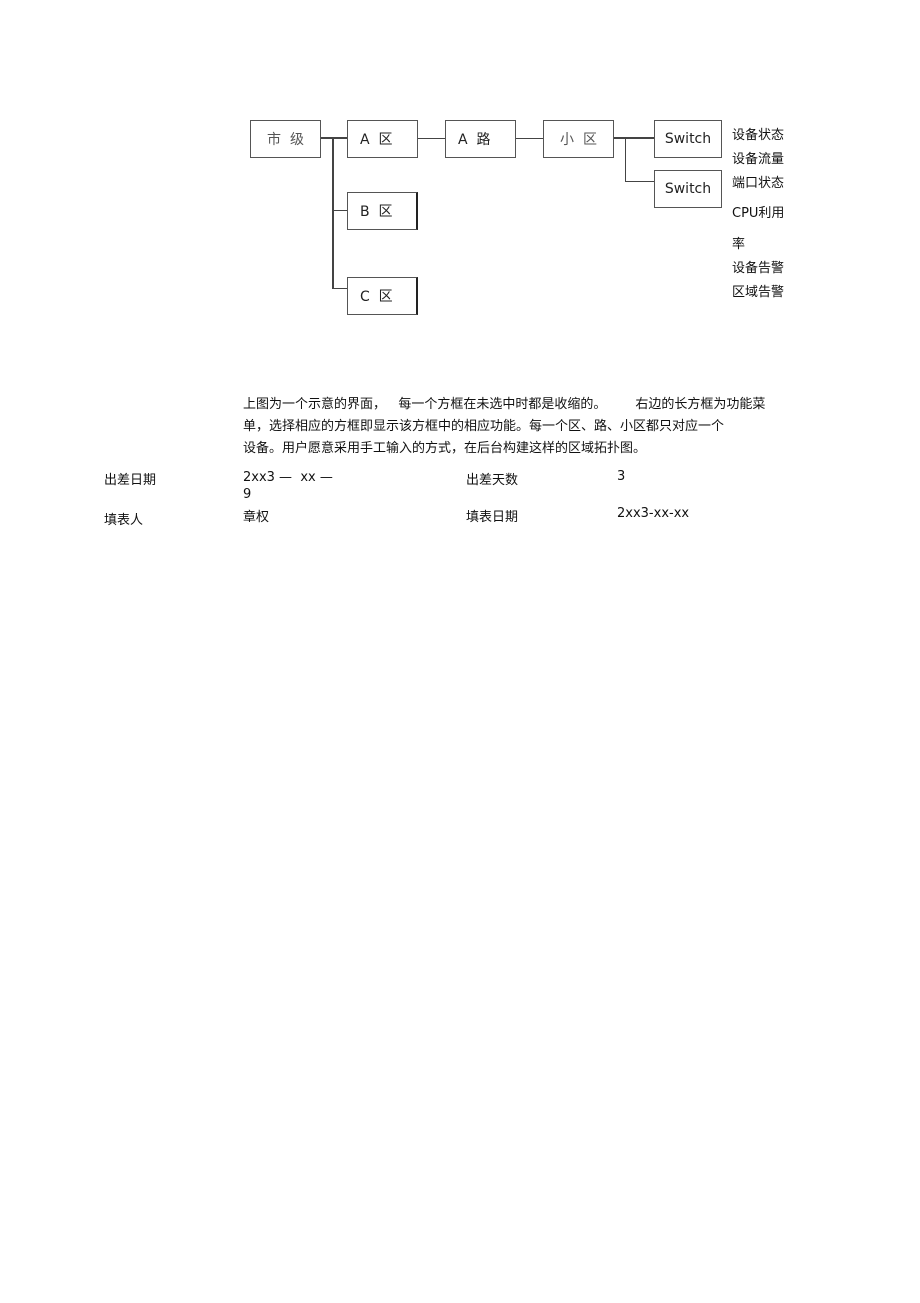 This screenshot has width=920, height=1303. I want to click on trip-days-label: 出差天数, so click(492, 480).